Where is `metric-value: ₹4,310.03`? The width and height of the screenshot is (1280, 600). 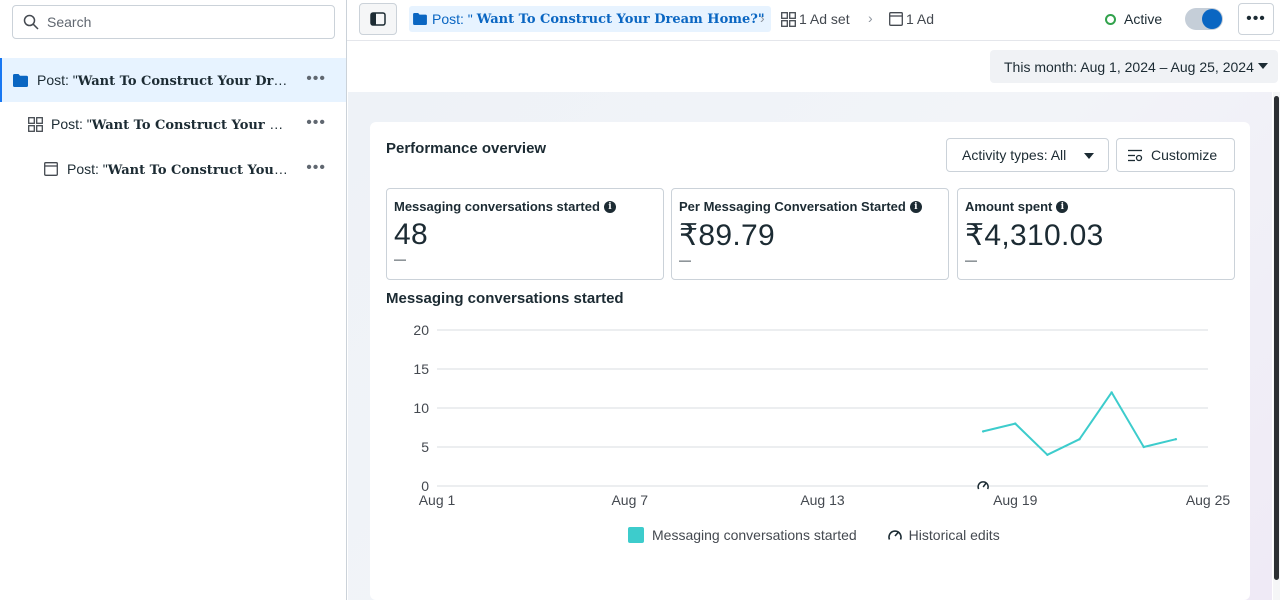
metric-value: ₹4,310.03 is located at coordinates (1034, 235).